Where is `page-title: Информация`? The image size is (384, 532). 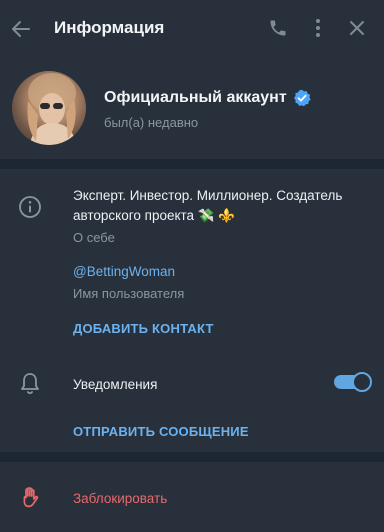
page-title: Информация is located at coordinates (109, 27).